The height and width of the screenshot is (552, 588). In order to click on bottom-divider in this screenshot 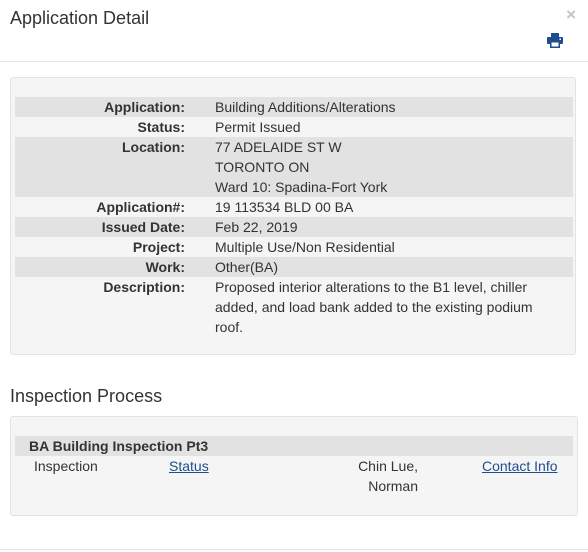, I will do `click(294, 549)`.